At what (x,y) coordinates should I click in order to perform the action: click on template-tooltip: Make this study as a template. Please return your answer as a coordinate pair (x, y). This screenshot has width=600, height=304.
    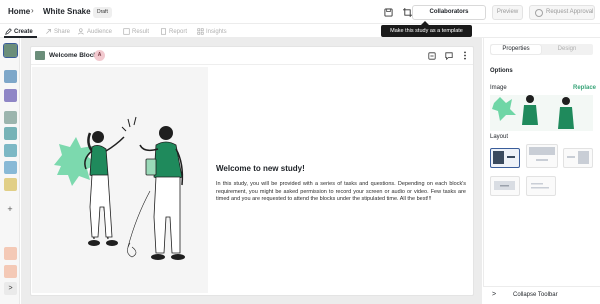
    Looking at the image, I should click on (426, 31).